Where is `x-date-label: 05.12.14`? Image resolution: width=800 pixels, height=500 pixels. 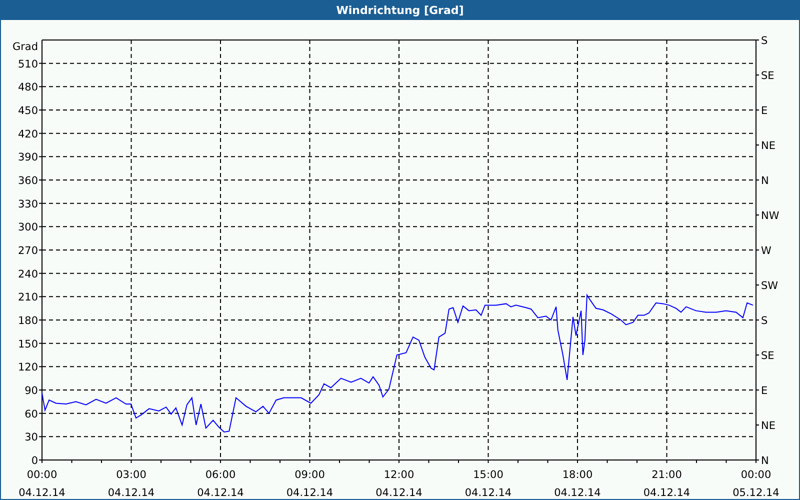 x-date-label: 05.12.14 is located at coordinates (756, 493).